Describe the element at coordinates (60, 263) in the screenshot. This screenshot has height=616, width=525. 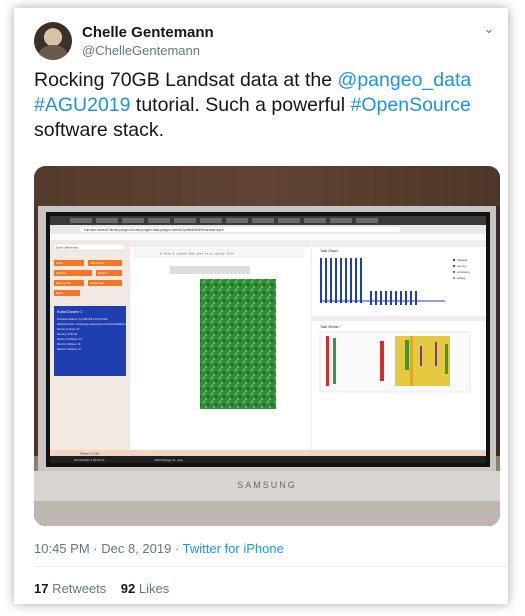
I see `graph-button: Graph` at that location.